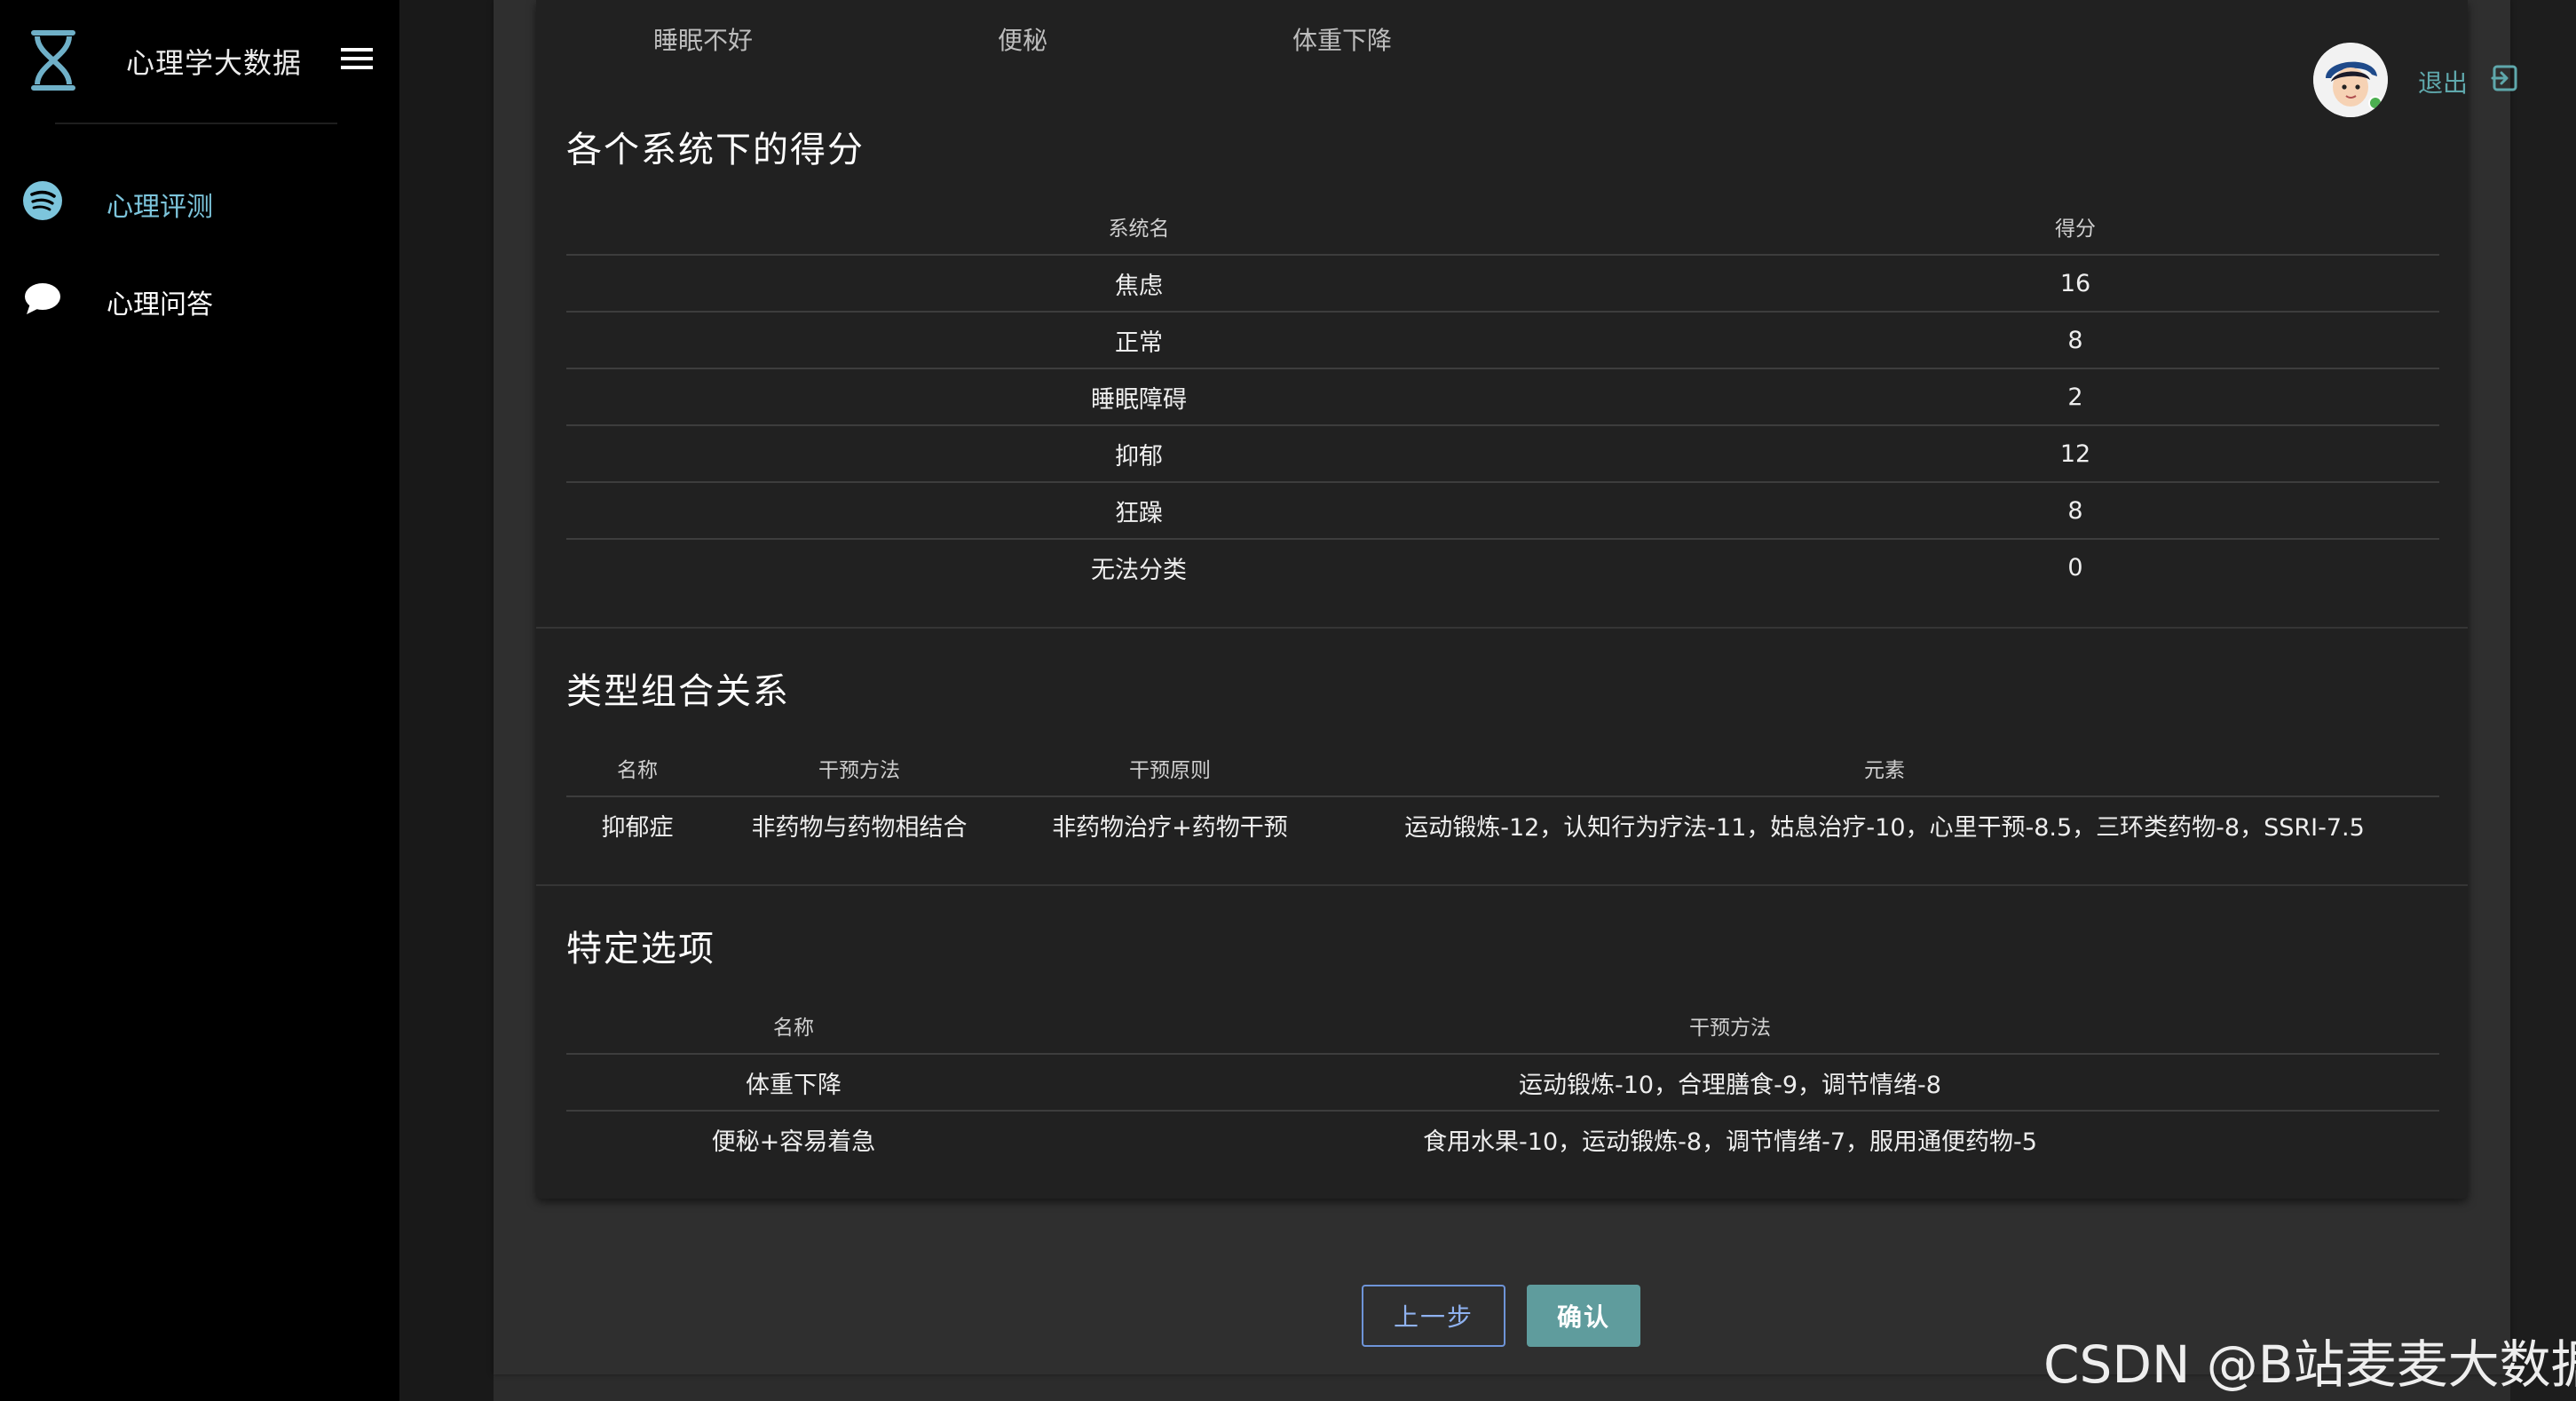 The image size is (2576, 1401). What do you see at coordinates (2075, 227) in the screenshot?
I see `column-header: 得分` at bounding box center [2075, 227].